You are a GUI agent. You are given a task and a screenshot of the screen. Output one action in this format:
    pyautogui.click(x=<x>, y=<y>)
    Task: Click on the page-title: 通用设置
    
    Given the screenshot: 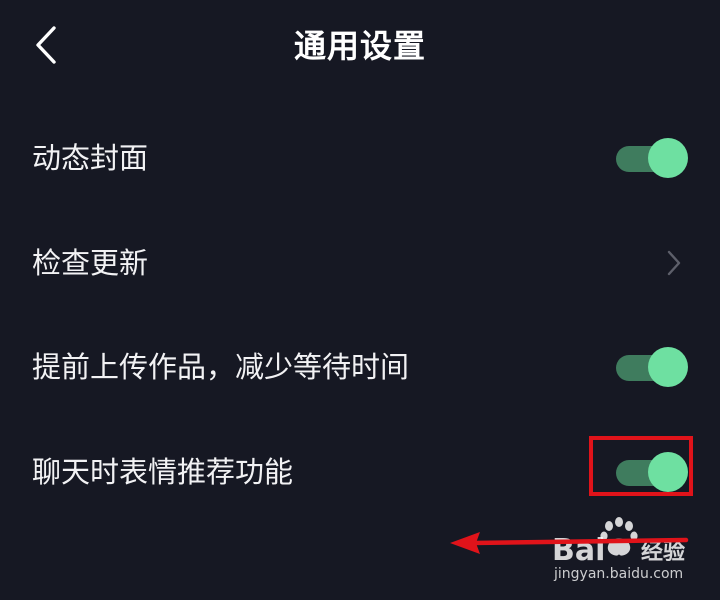 What is the action you would take?
    pyautogui.click(x=359, y=46)
    